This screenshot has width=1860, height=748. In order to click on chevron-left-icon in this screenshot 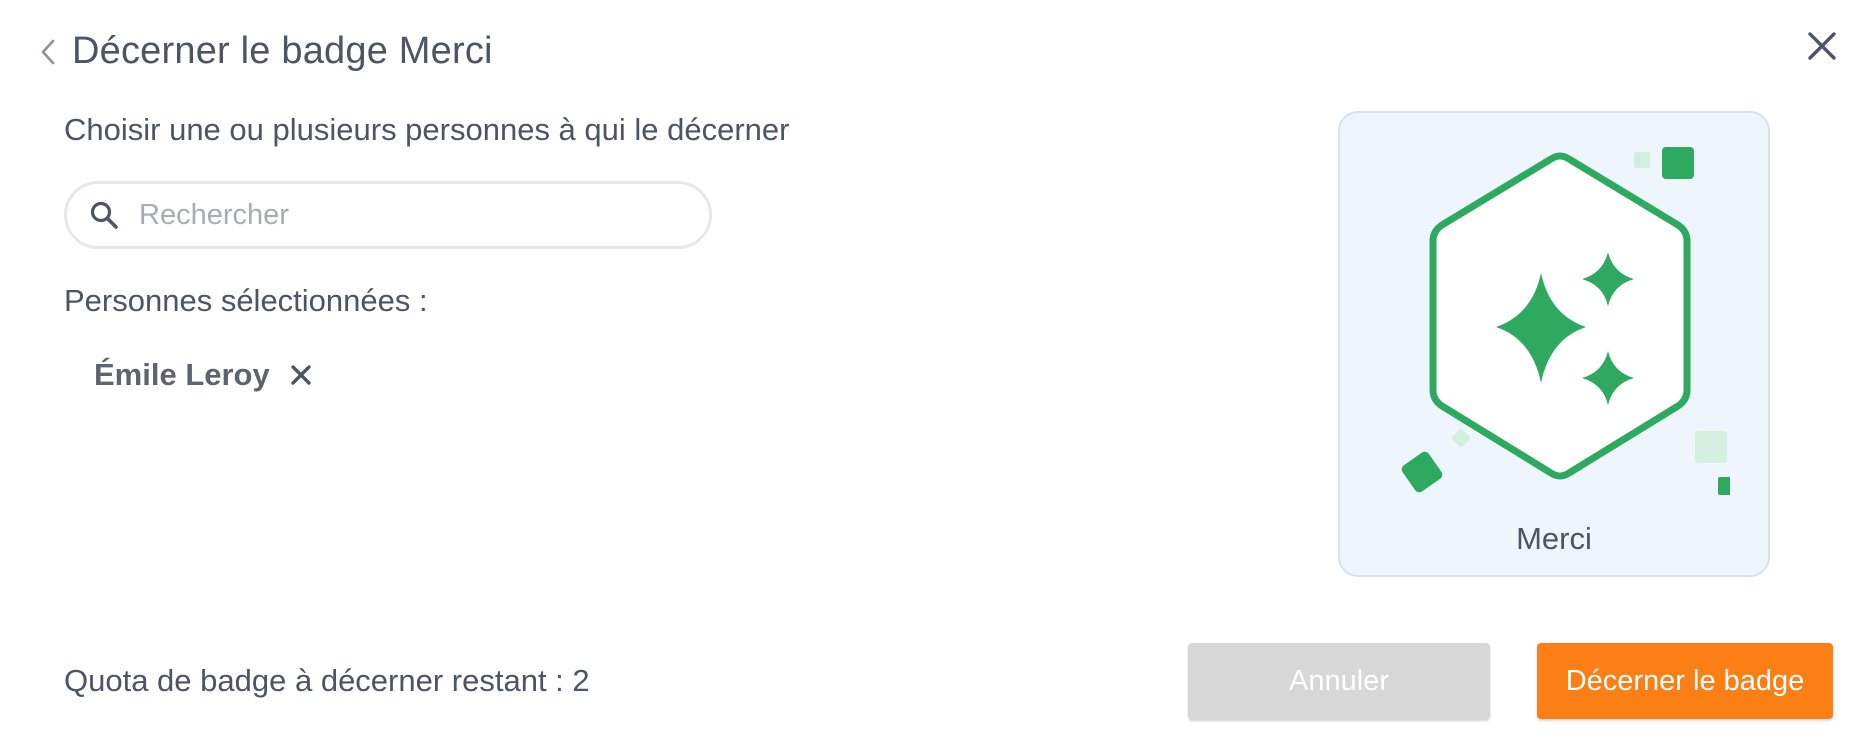, I will do `click(48, 51)`.